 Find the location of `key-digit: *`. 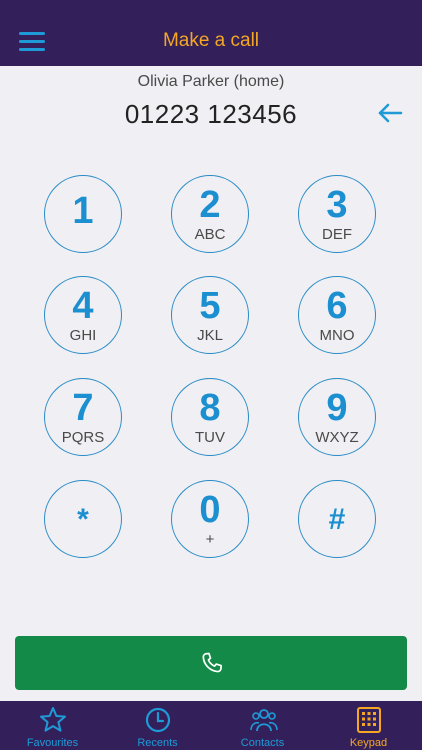

key-digit: * is located at coordinates (83, 519).